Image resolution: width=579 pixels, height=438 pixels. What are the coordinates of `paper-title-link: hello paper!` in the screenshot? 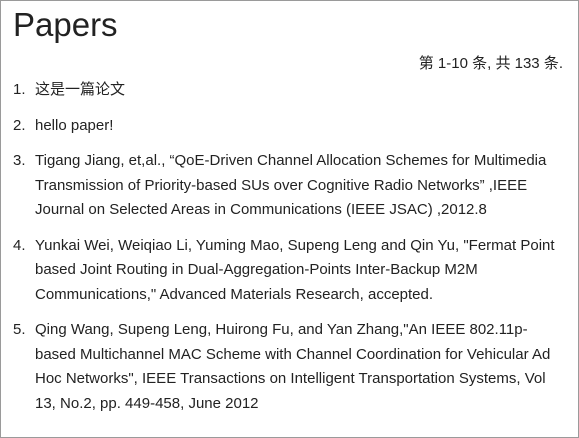 It's located at (74, 125).